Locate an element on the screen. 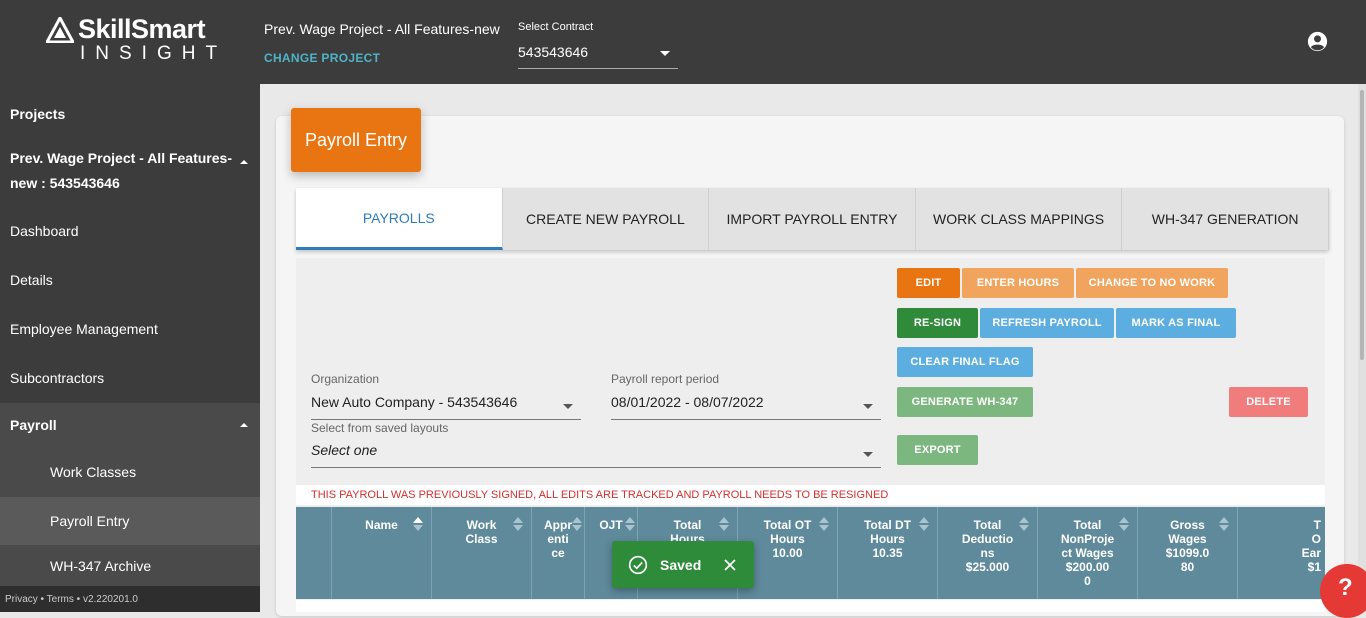 The width and height of the screenshot is (1366, 618). column-other-l4: $1 is located at coordinates (1314, 567).